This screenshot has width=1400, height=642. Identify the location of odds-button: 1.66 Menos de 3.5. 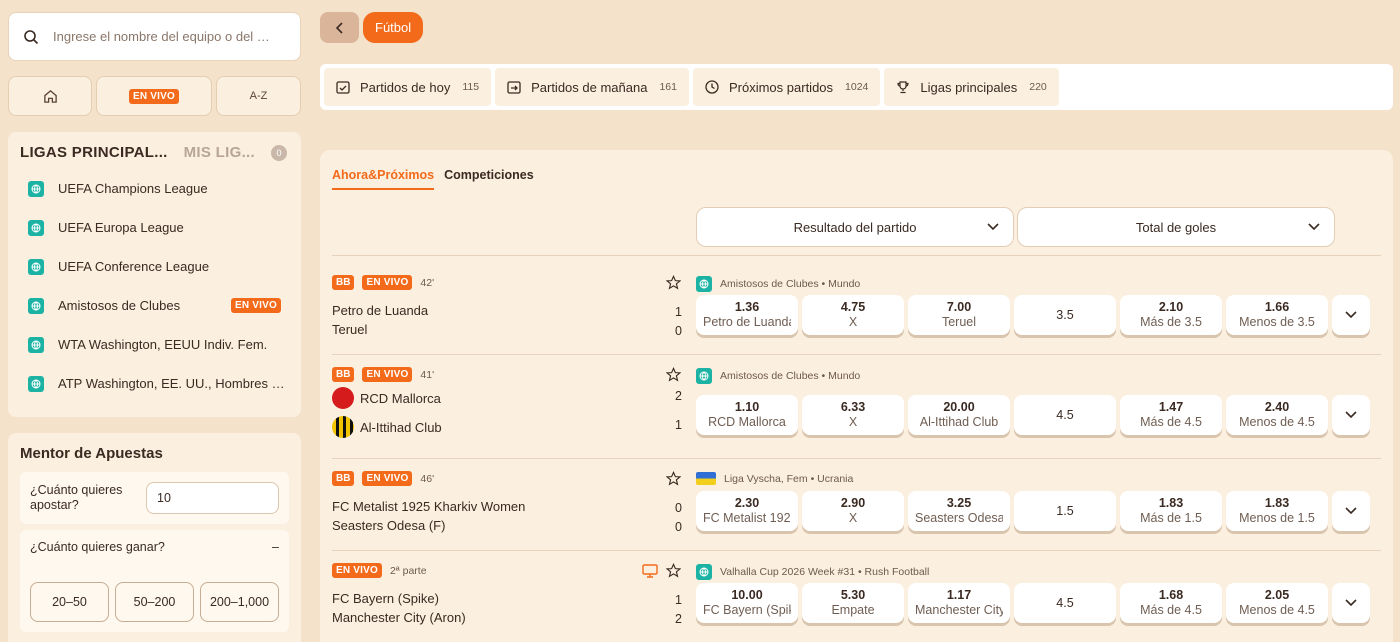
(1277, 315).